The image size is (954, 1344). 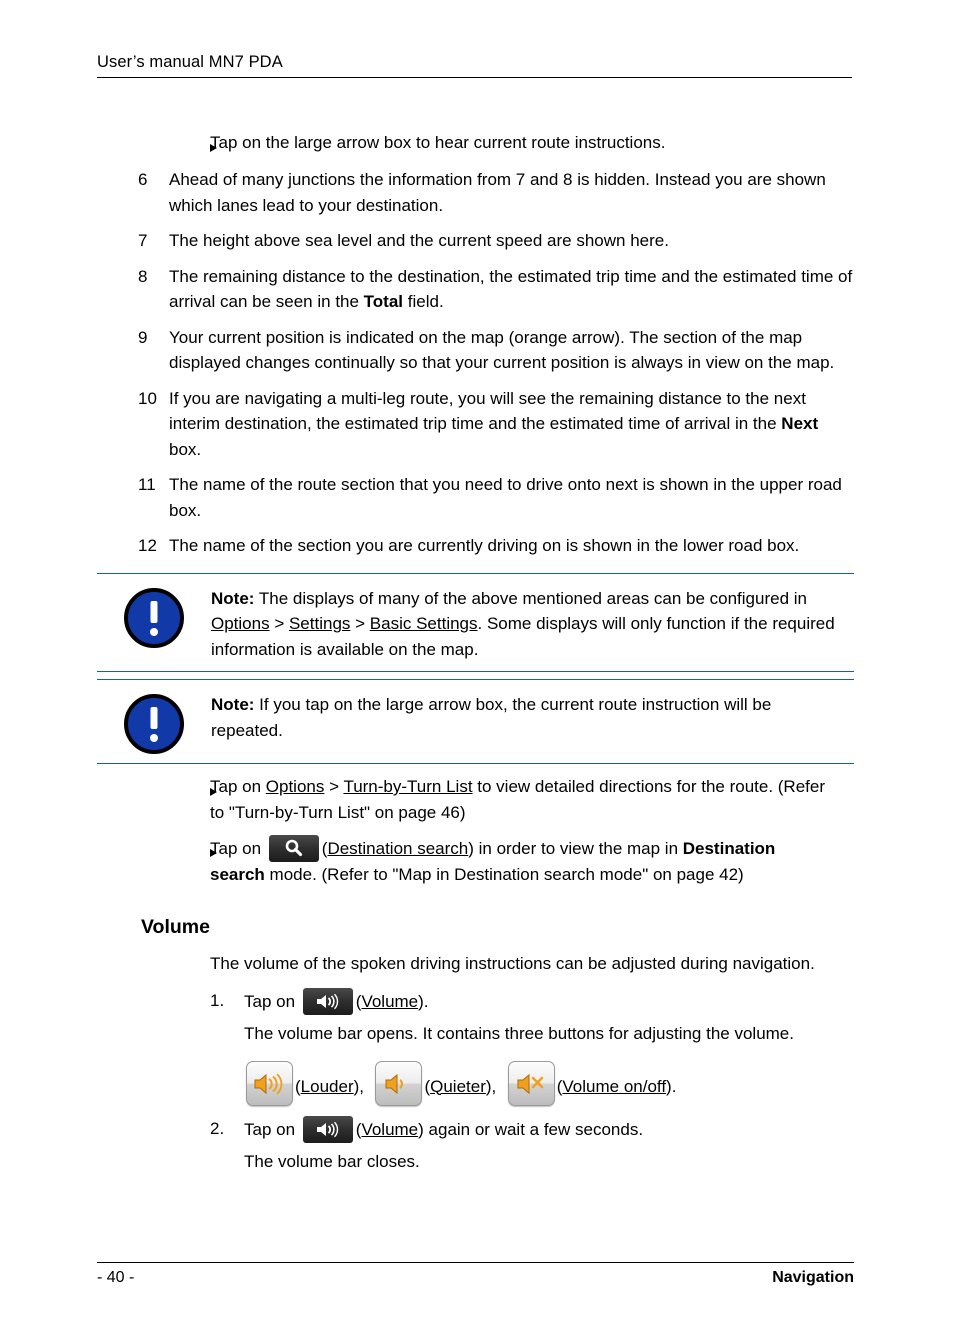 What do you see at coordinates (397, 848) in the screenshot?
I see `link-destination-search: Destination search` at bounding box center [397, 848].